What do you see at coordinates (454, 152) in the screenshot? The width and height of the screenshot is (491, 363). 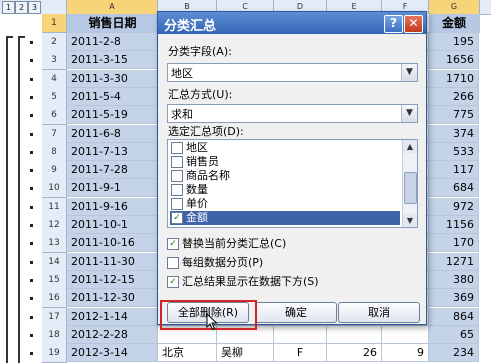 I see `amount-cell: 533` at bounding box center [454, 152].